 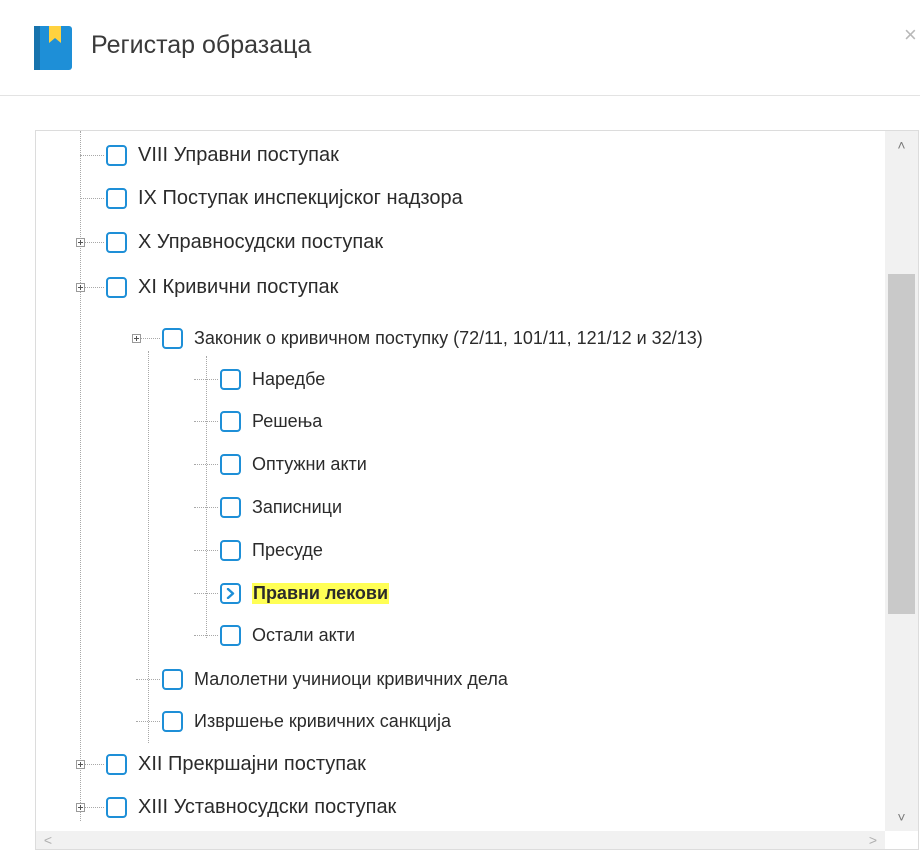 What do you see at coordinates (287, 420) in the screenshot?
I see `tree-item-label: Решења` at bounding box center [287, 420].